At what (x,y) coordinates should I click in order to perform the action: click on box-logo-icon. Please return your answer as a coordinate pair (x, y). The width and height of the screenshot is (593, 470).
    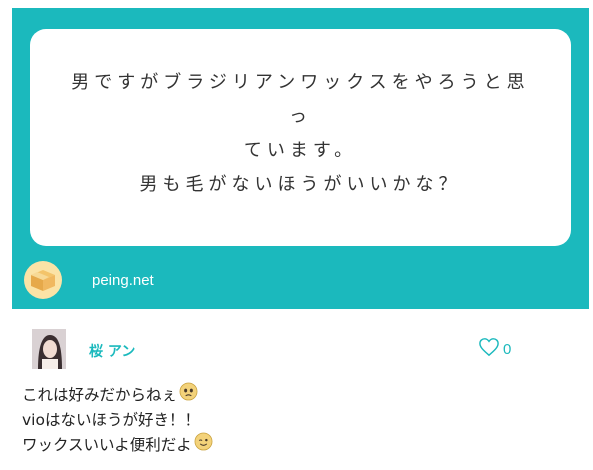
    Looking at the image, I should click on (43, 280).